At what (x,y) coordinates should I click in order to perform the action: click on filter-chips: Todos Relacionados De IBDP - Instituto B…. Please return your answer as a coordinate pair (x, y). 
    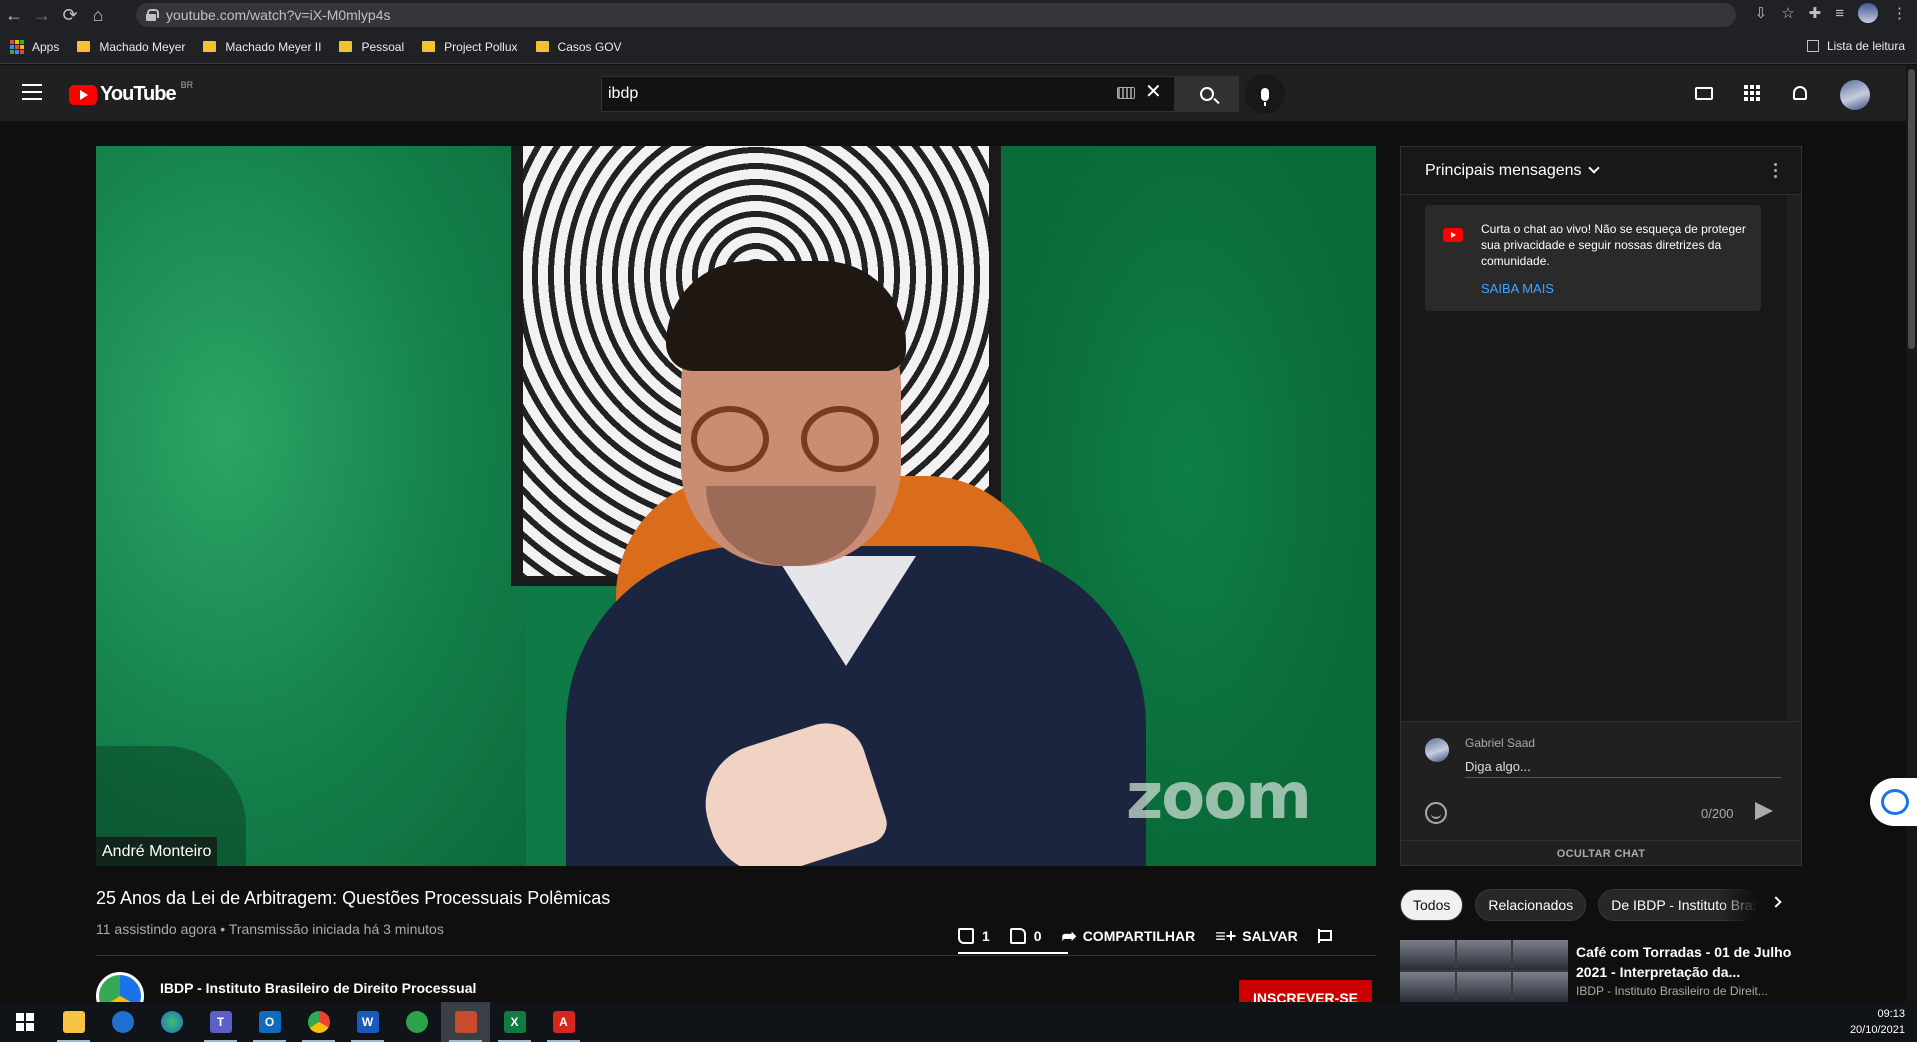
    Looking at the image, I should click on (1601, 905).